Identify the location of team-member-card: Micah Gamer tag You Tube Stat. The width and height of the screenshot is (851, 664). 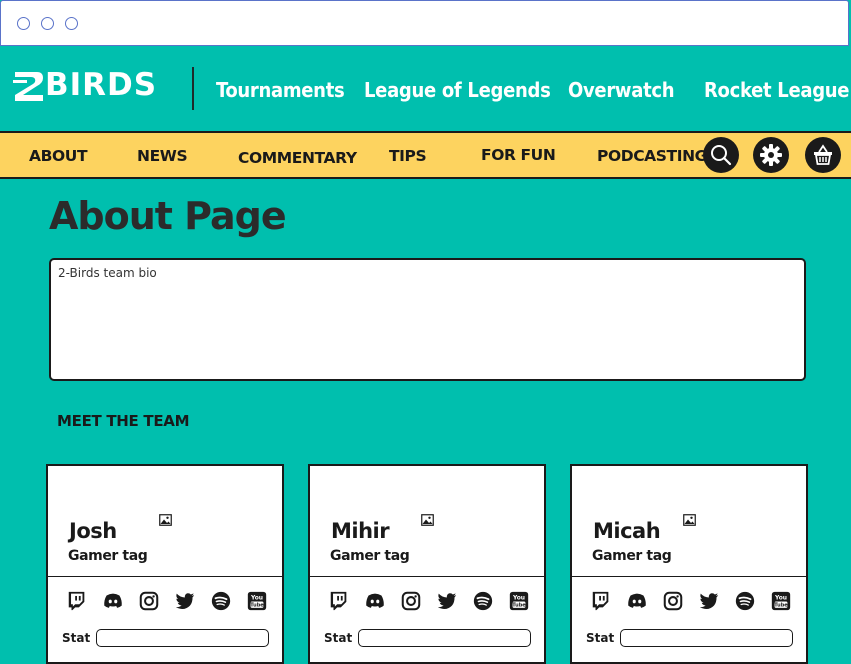
(689, 564).